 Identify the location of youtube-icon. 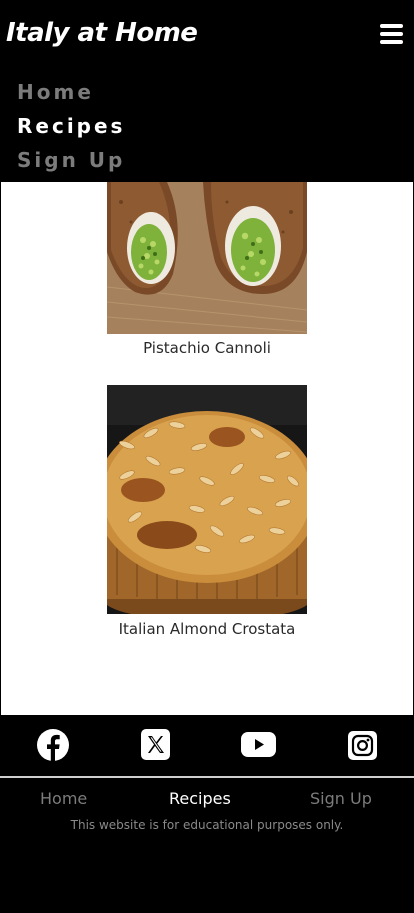
(258, 744).